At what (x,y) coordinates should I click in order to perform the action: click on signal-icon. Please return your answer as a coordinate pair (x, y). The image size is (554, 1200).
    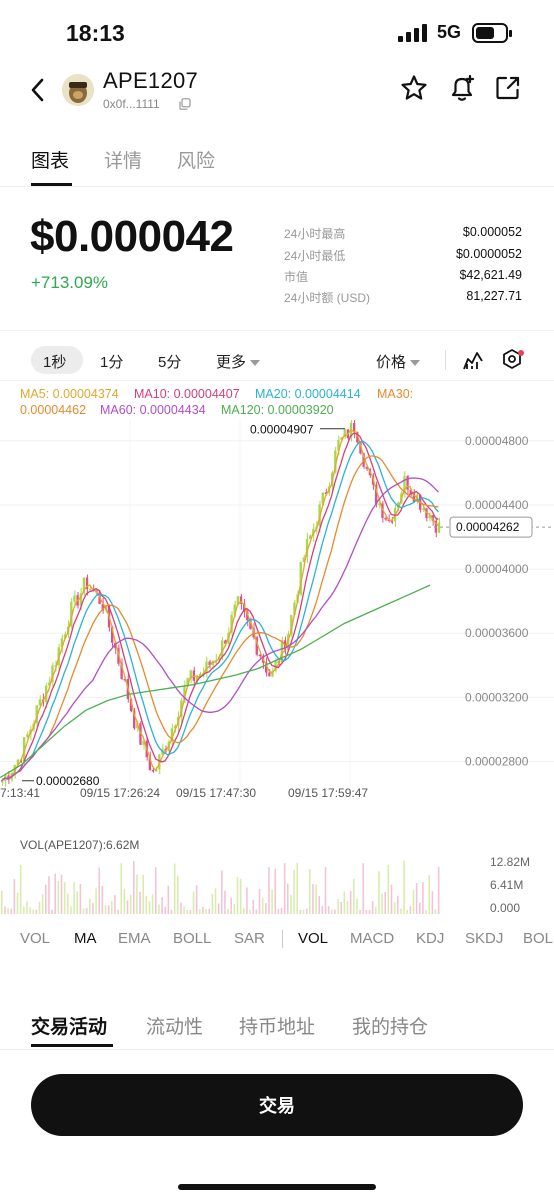
    Looking at the image, I should click on (412, 33).